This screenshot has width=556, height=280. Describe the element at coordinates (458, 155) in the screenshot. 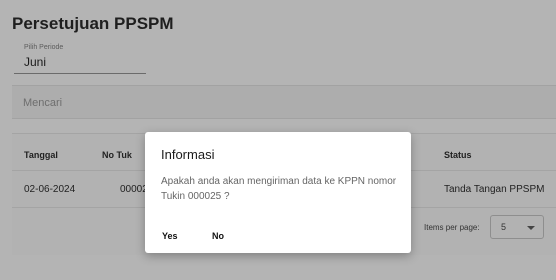

I see `column-header-status: Status` at that location.